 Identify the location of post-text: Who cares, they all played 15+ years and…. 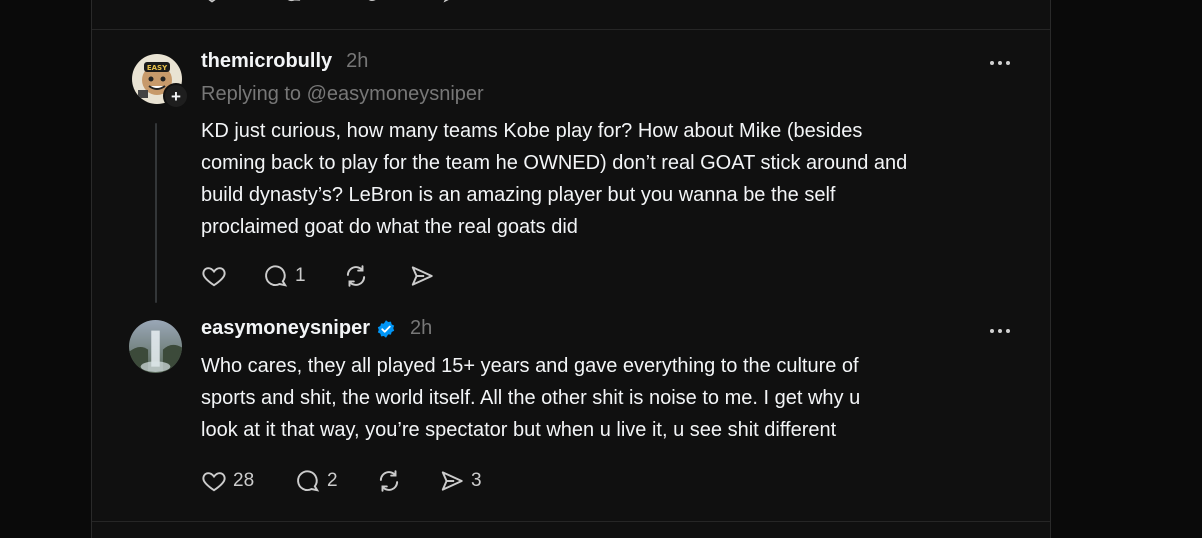
(530, 398).